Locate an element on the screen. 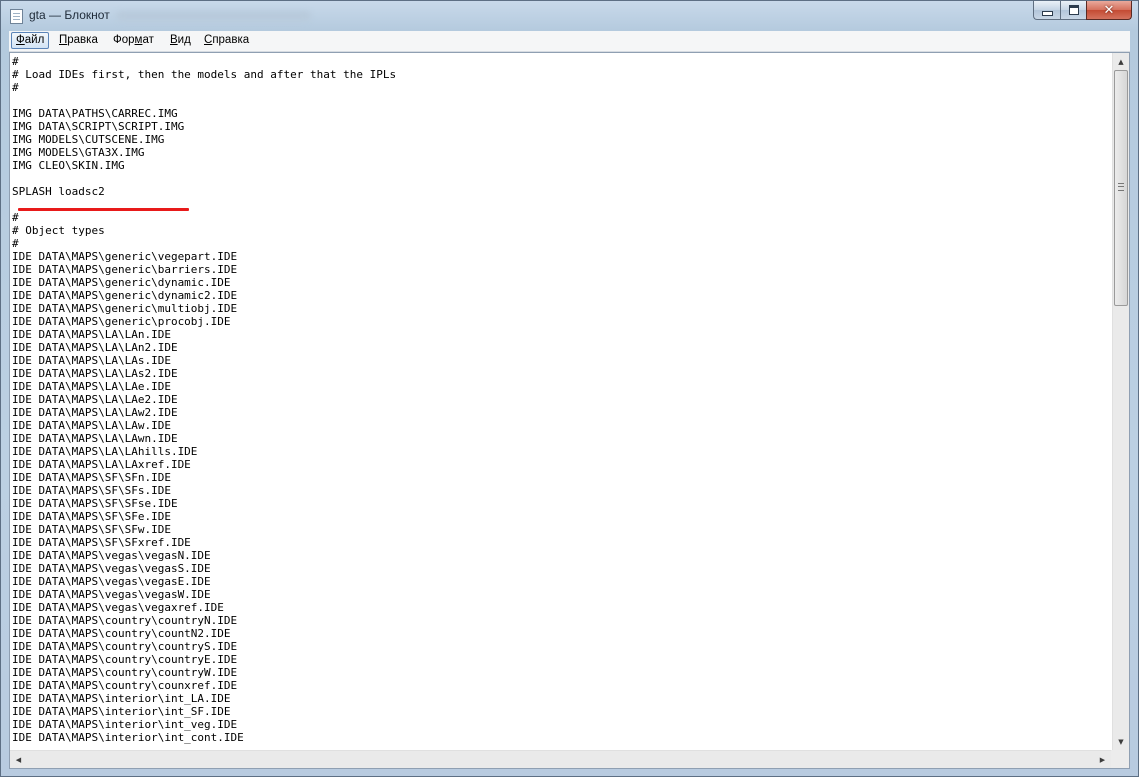  menu-help-label: правка is located at coordinates (231, 40).